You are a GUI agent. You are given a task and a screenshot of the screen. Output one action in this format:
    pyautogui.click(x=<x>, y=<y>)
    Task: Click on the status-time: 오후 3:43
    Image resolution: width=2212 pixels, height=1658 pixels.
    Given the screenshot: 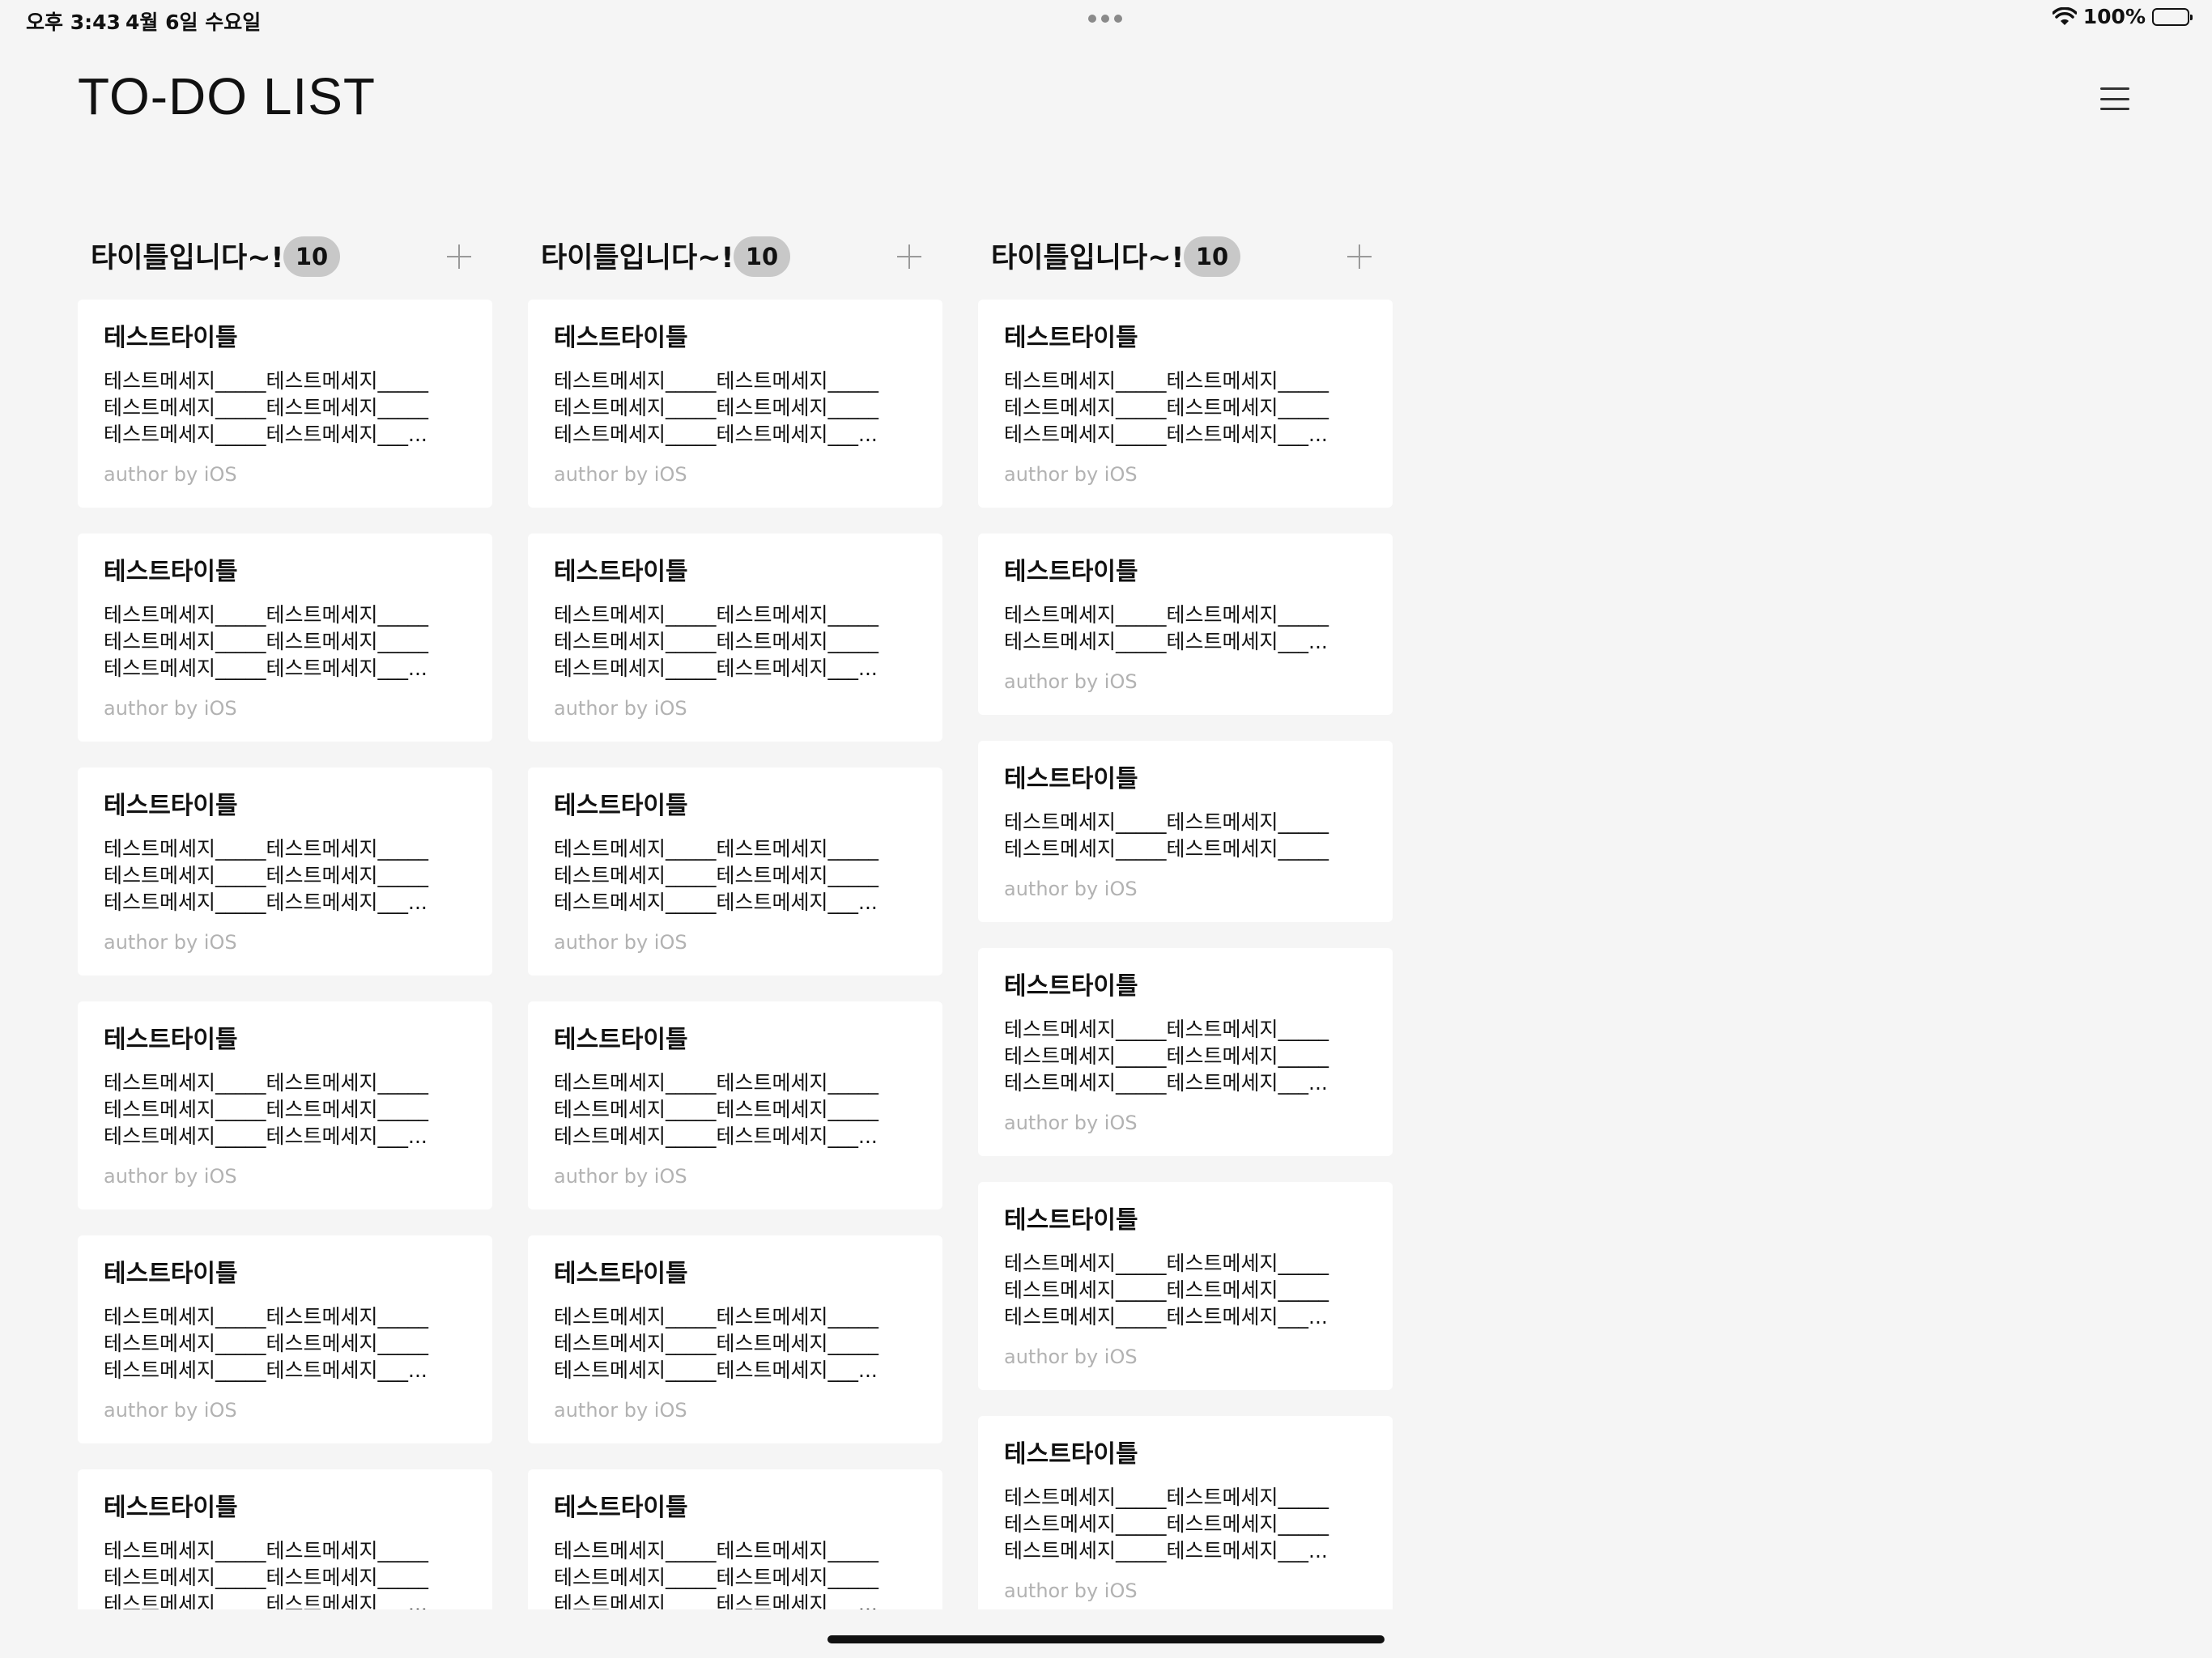 What is the action you would take?
    pyautogui.click(x=74, y=22)
    